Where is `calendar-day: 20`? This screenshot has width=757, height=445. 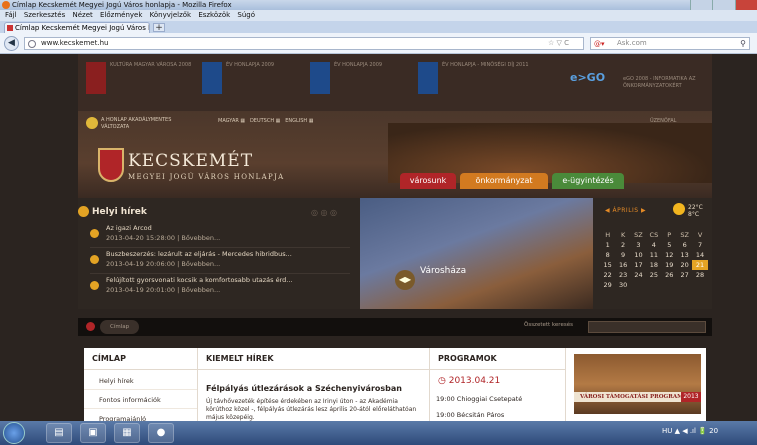
calendar-day: 20 is located at coordinates (684, 265).